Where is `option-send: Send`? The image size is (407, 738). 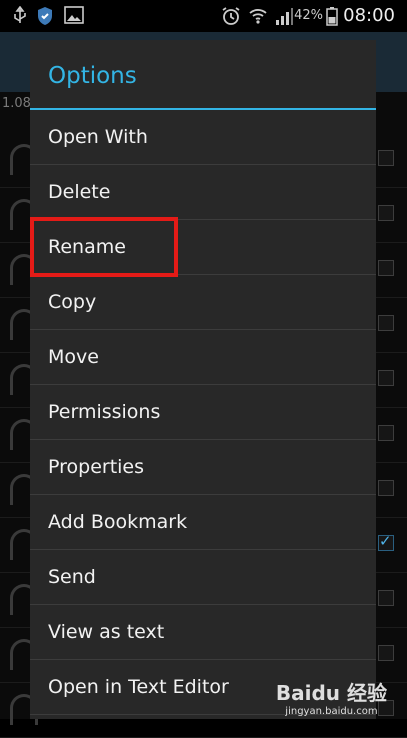
option-send: Send is located at coordinates (203, 577).